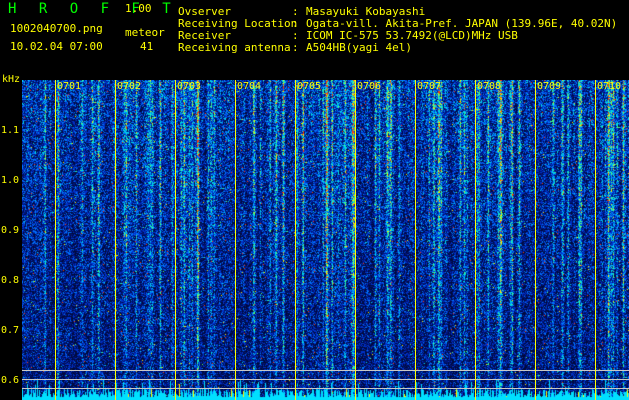 The image size is (629, 400). Describe the element at coordinates (138, 8) in the screenshot. I see `app-version: 1.00` at that location.